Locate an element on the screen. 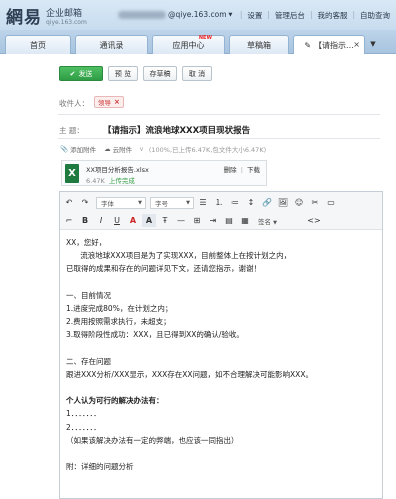 The image size is (396, 499). send-button: ✔ 发送 is located at coordinates (81, 73).